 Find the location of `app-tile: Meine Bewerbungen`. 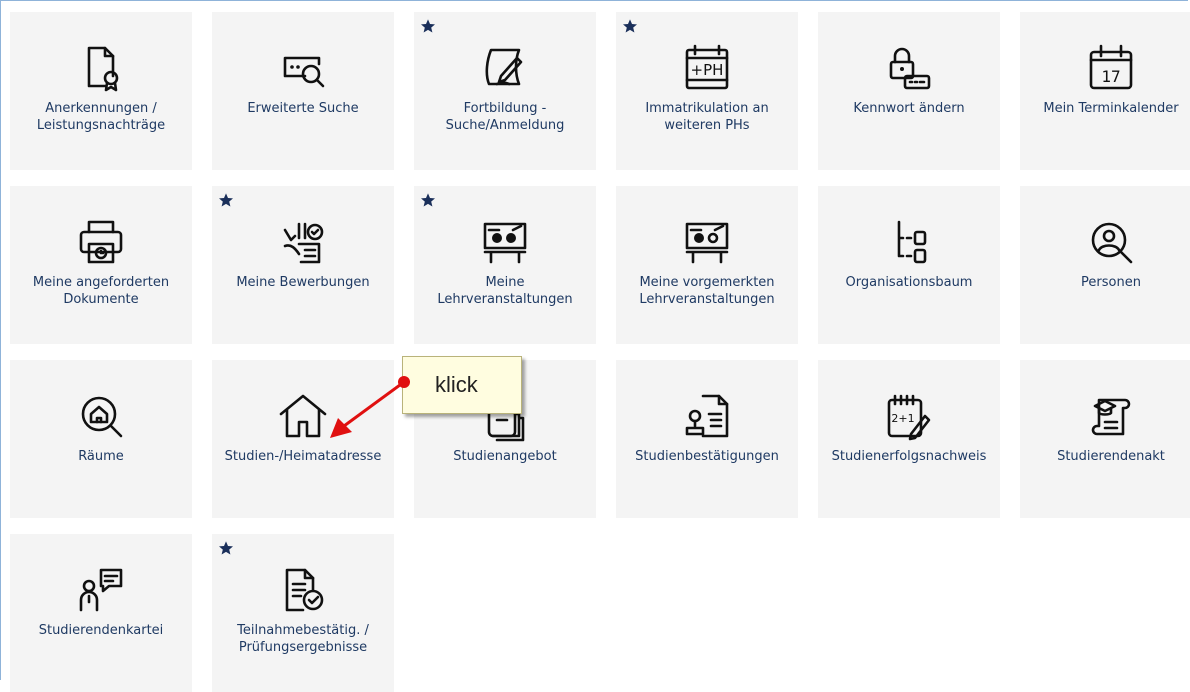

app-tile: Meine Bewerbungen is located at coordinates (303, 265).